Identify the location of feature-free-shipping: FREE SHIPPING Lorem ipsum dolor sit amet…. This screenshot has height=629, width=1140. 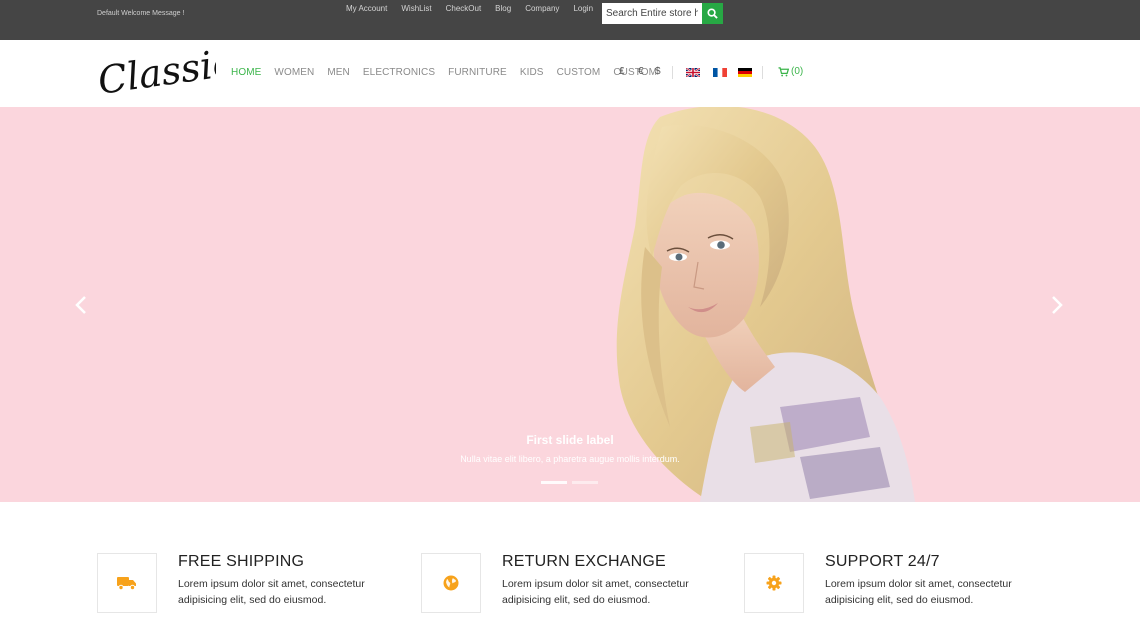
(262, 583).